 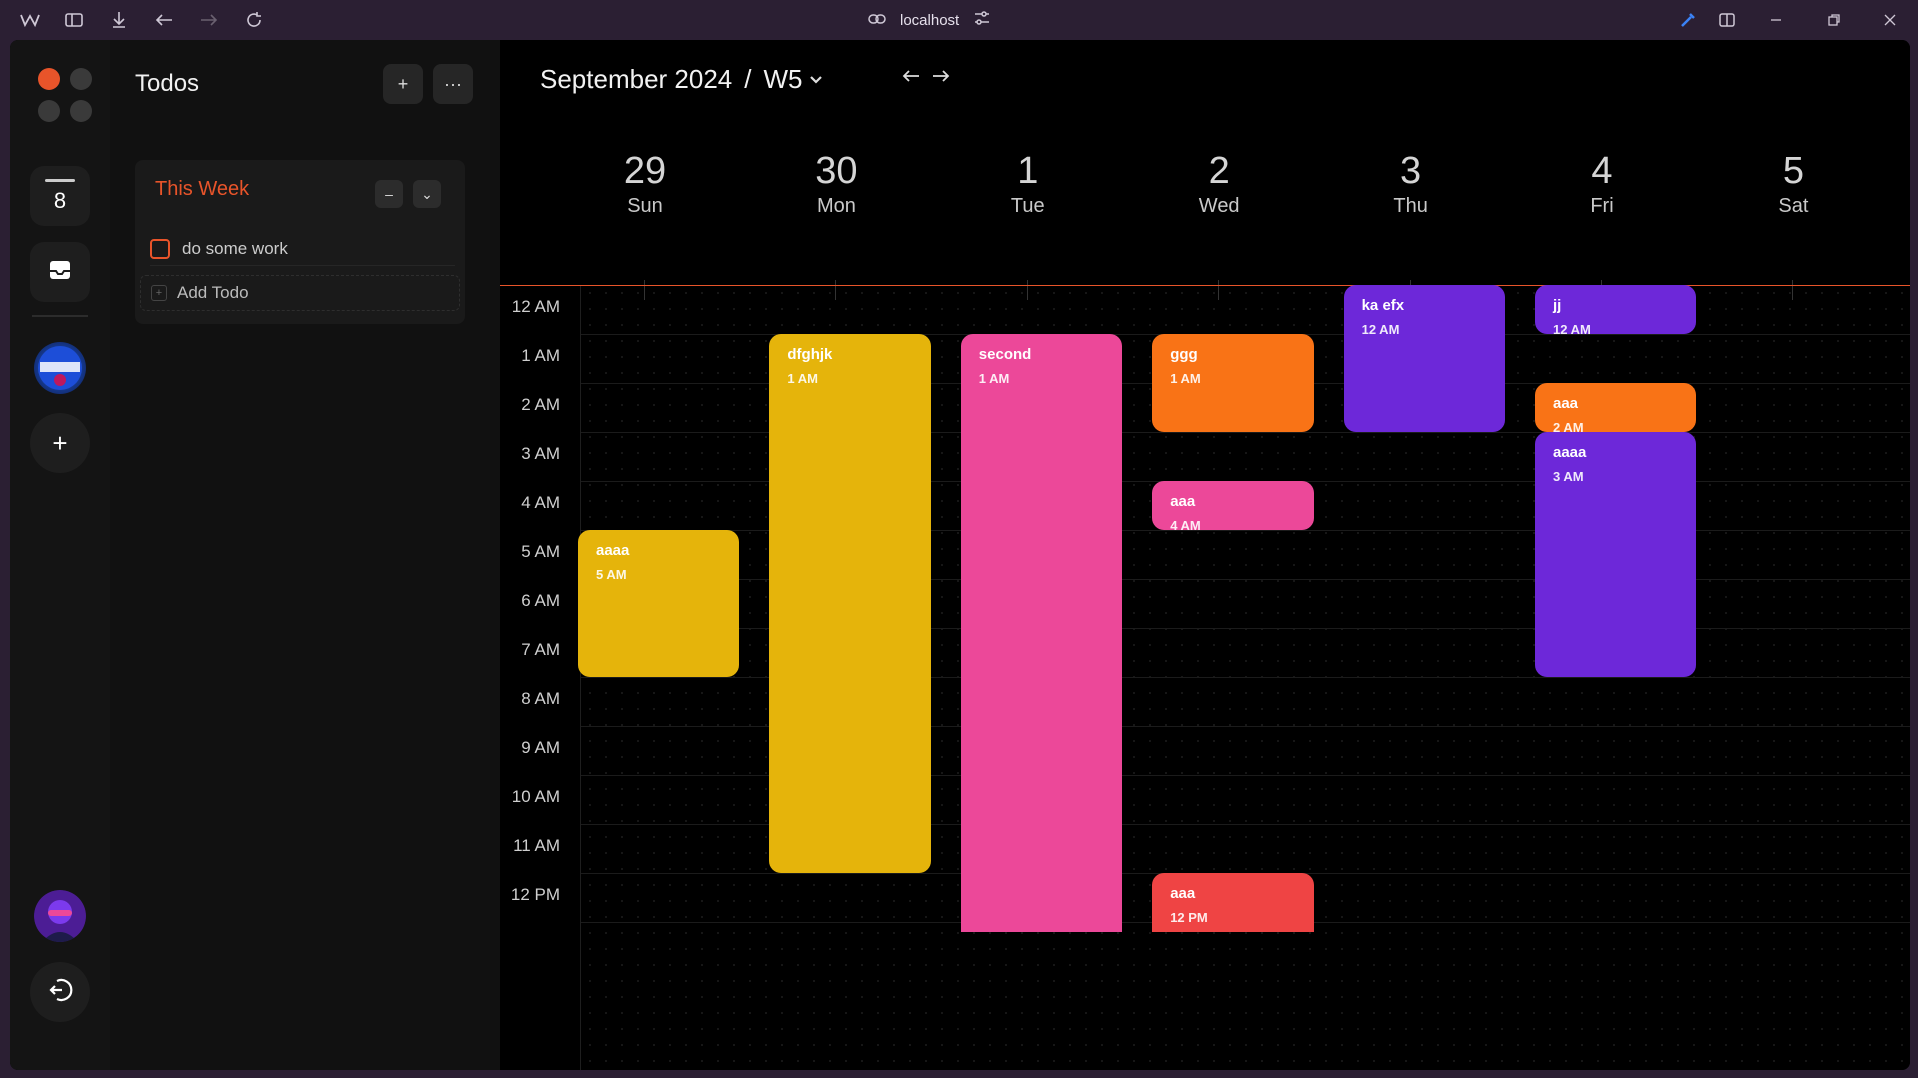 What do you see at coordinates (159, 293) in the screenshot?
I see `add-todo-plus-icon: +` at bounding box center [159, 293].